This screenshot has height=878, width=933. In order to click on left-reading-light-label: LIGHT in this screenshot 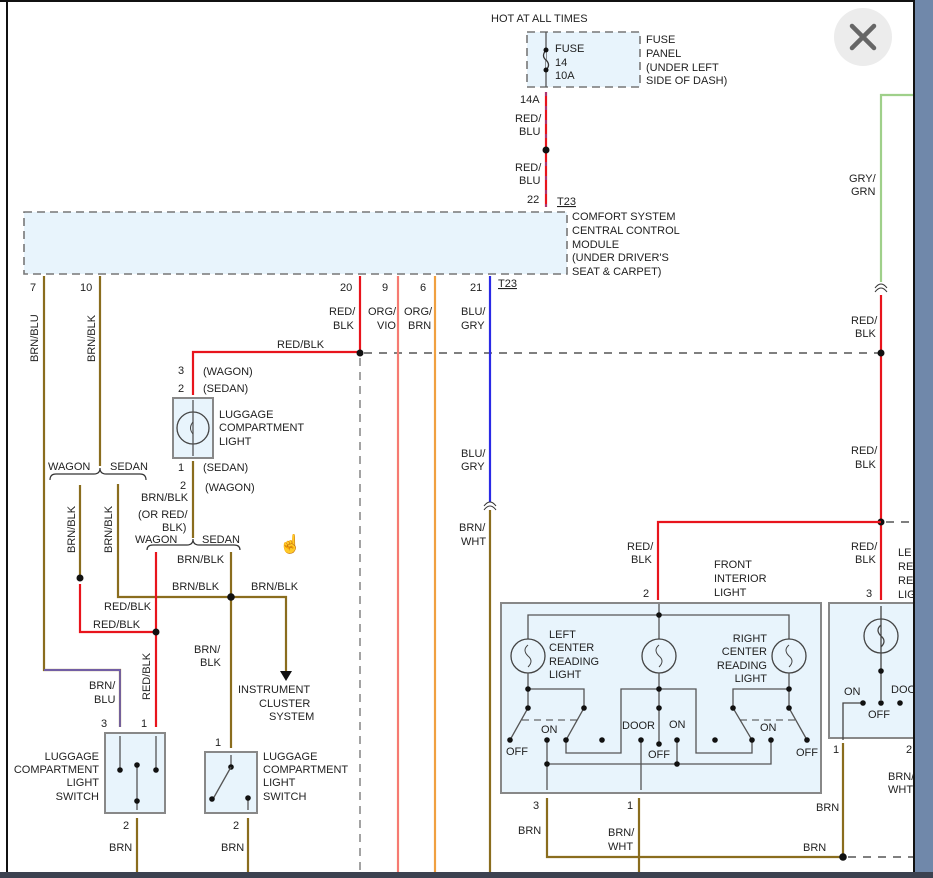, I will do `click(565, 675)`.